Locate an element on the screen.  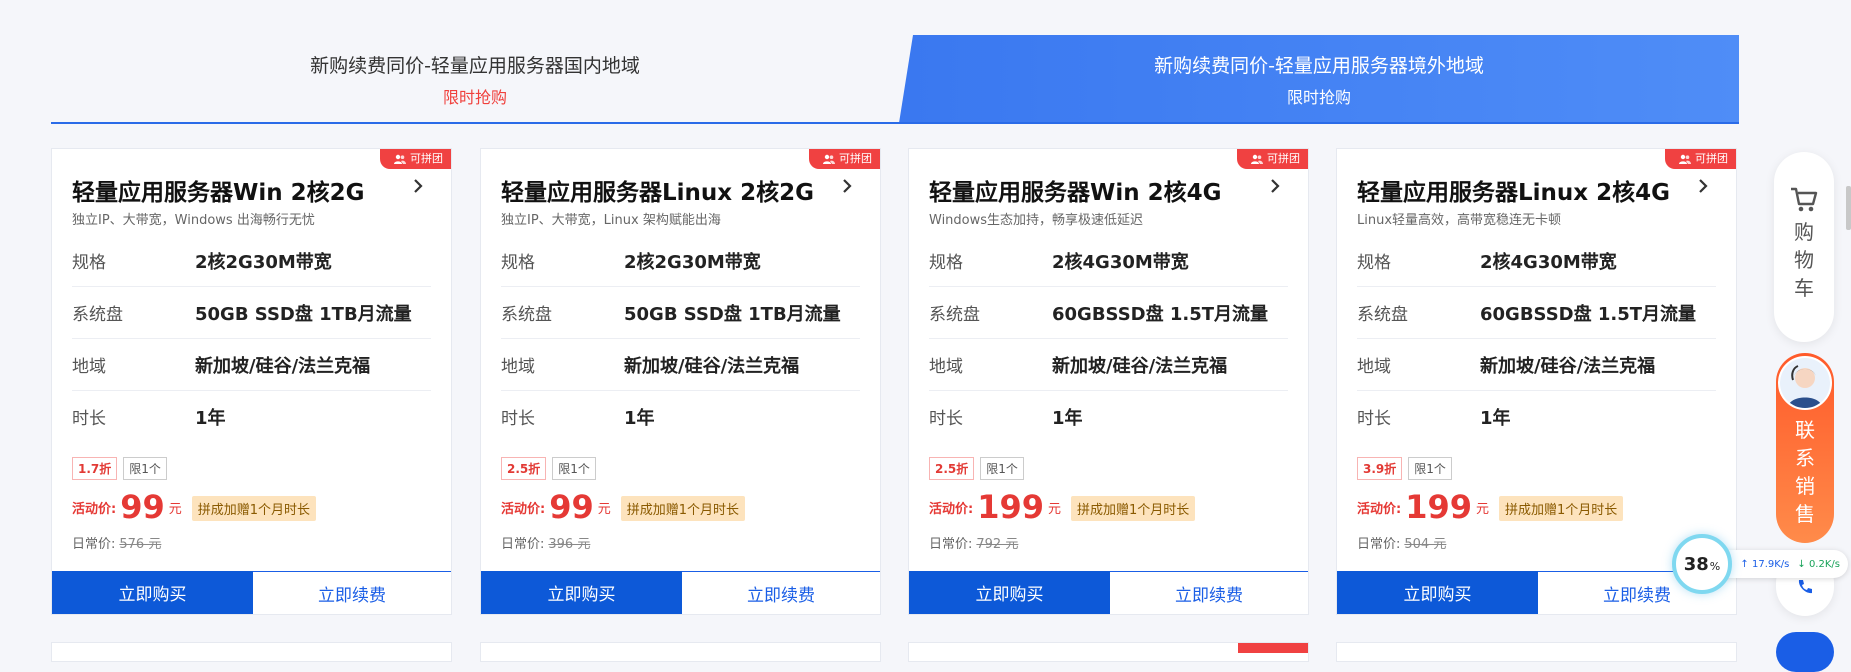
price-value: 199 is located at coordinates (1438, 507).